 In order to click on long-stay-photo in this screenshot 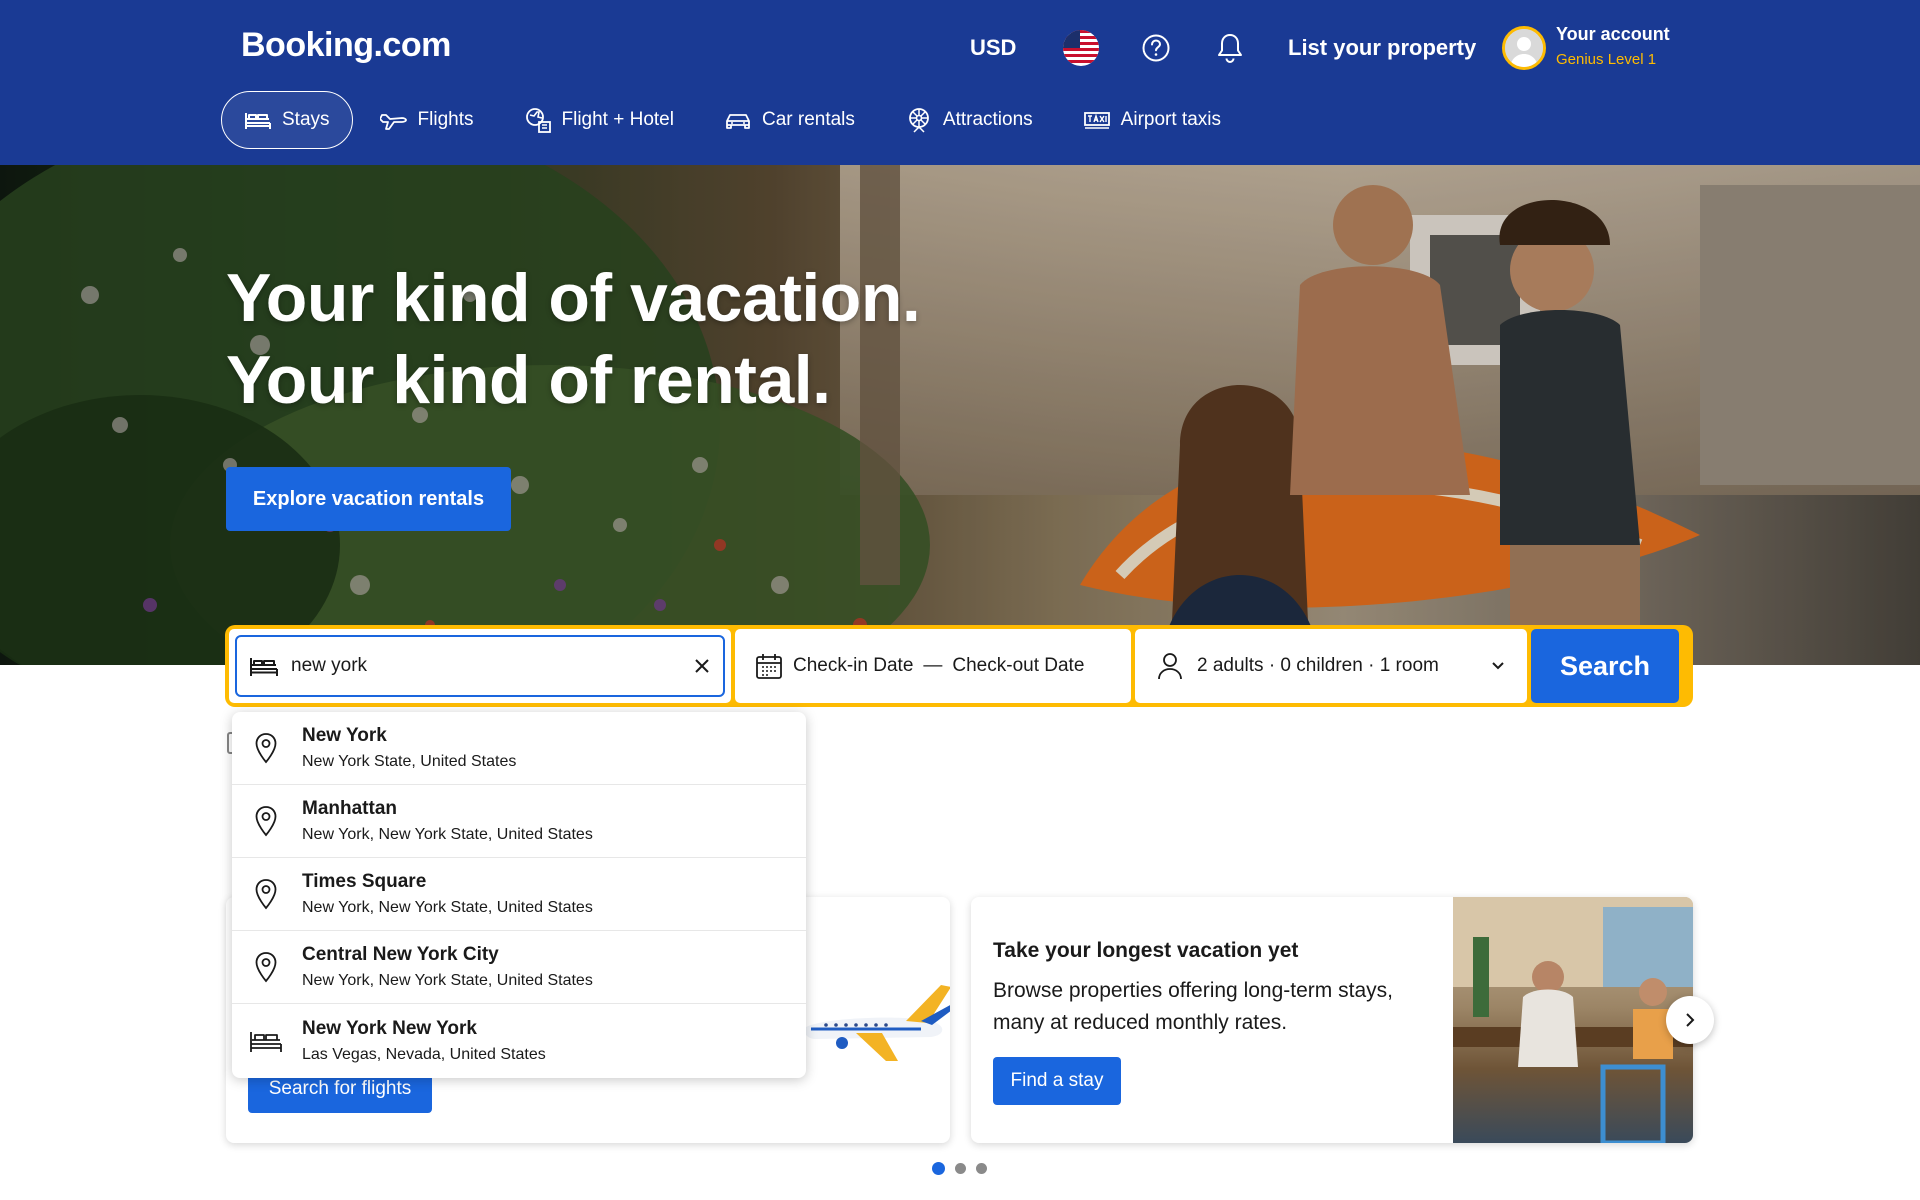, I will do `click(1573, 1020)`.